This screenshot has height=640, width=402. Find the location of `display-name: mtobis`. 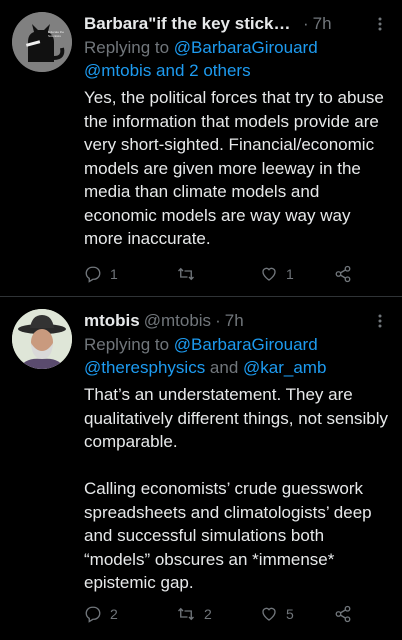

display-name: mtobis is located at coordinates (112, 321).